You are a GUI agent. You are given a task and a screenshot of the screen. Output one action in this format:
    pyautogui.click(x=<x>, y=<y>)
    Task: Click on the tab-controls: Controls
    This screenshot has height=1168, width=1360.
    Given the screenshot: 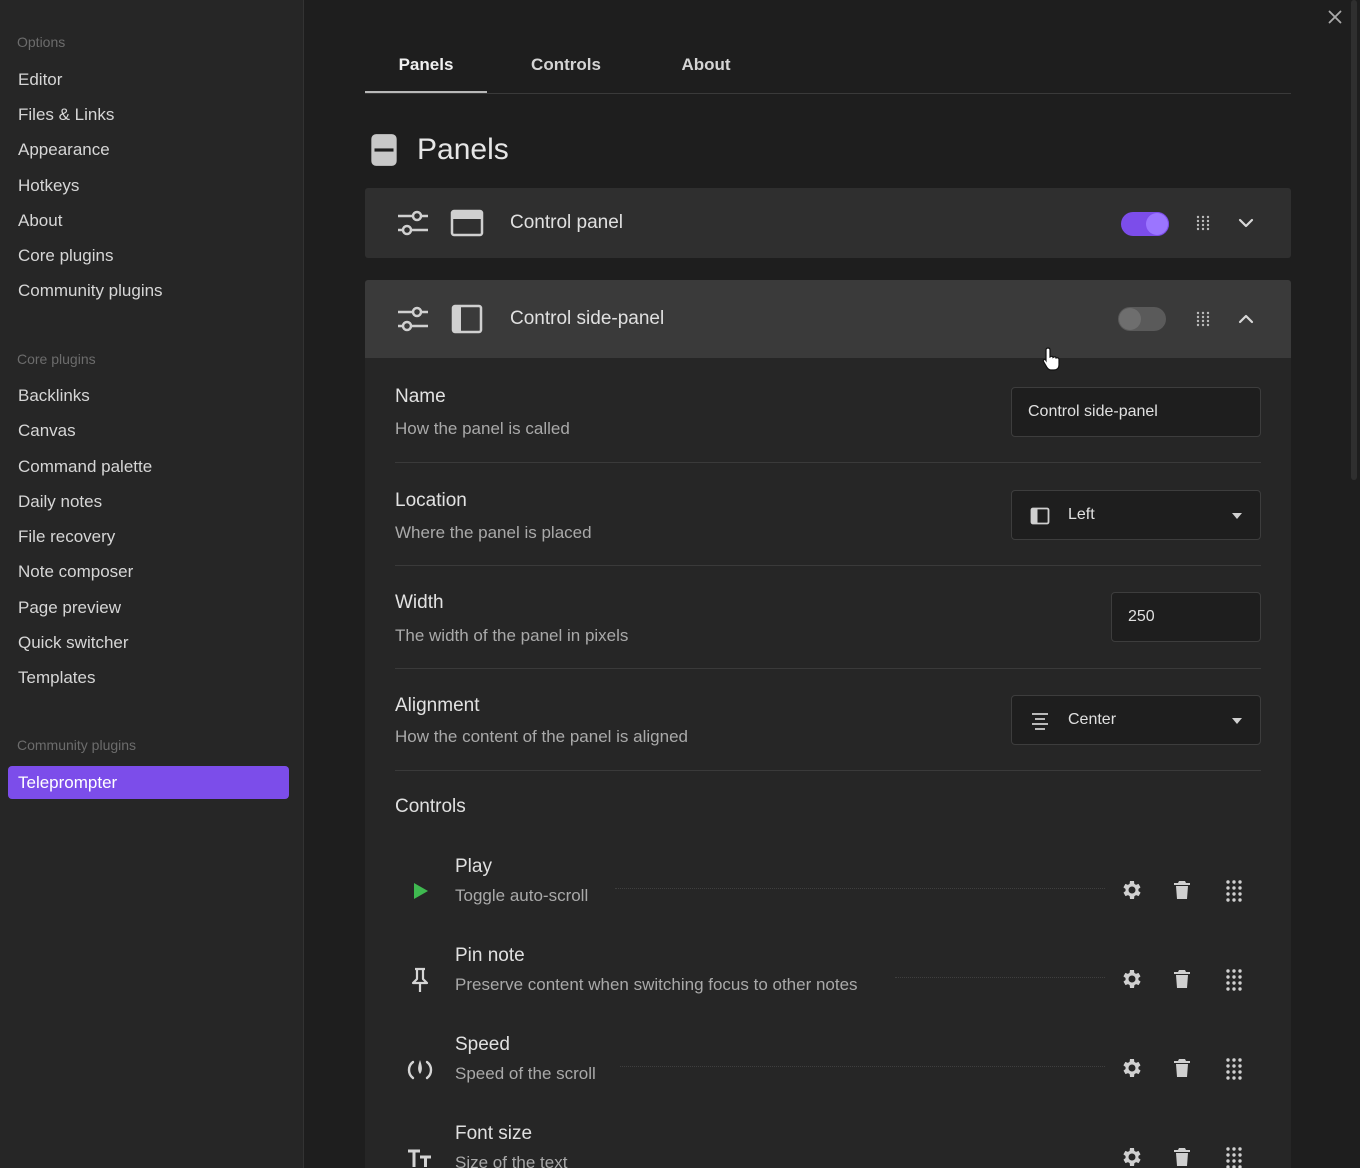 What is the action you would take?
    pyautogui.click(x=566, y=66)
    